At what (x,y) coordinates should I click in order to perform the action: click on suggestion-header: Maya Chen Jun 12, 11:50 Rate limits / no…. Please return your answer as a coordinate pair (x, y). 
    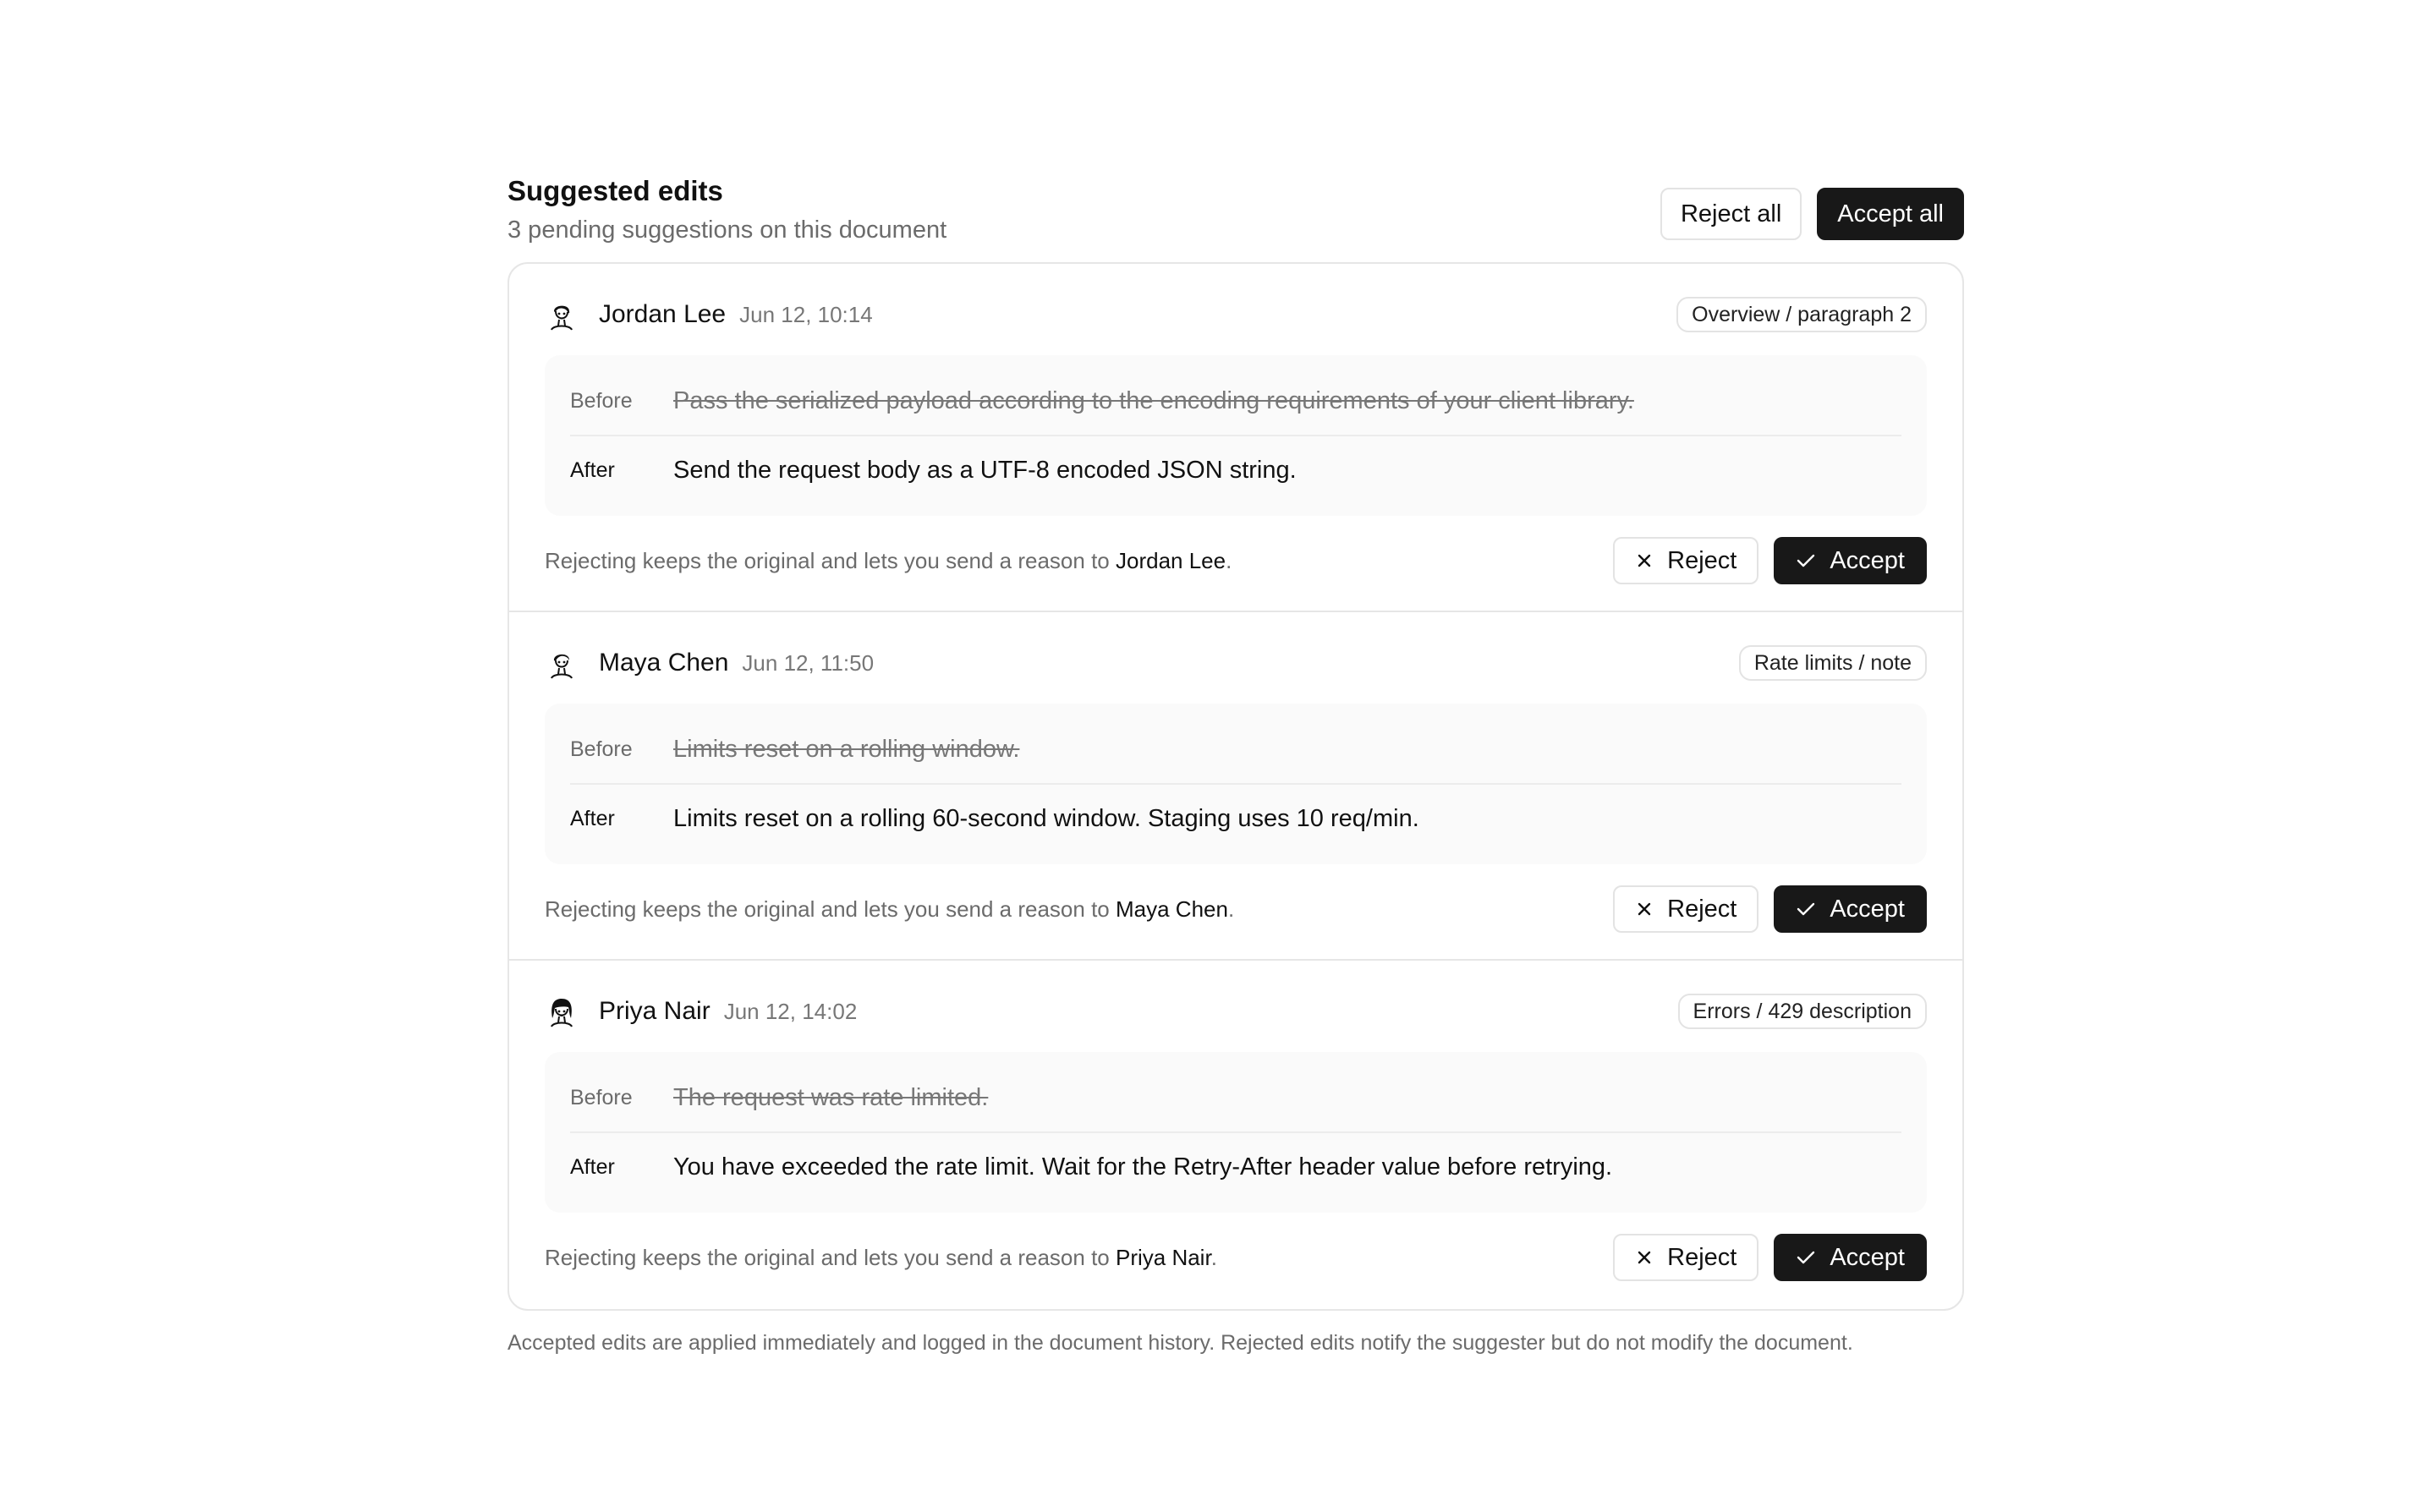
    Looking at the image, I should click on (1236, 663).